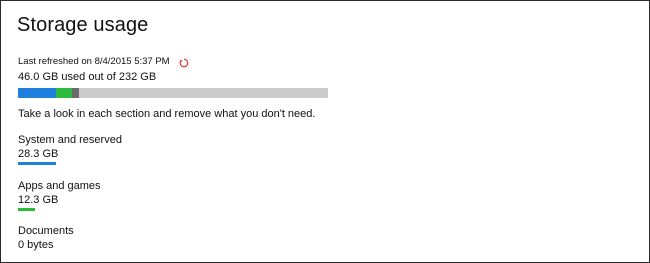 This screenshot has height=263, width=650. What do you see at coordinates (83, 25) in the screenshot?
I see `page-title: Storage usage` at bounding box center [83, 25].